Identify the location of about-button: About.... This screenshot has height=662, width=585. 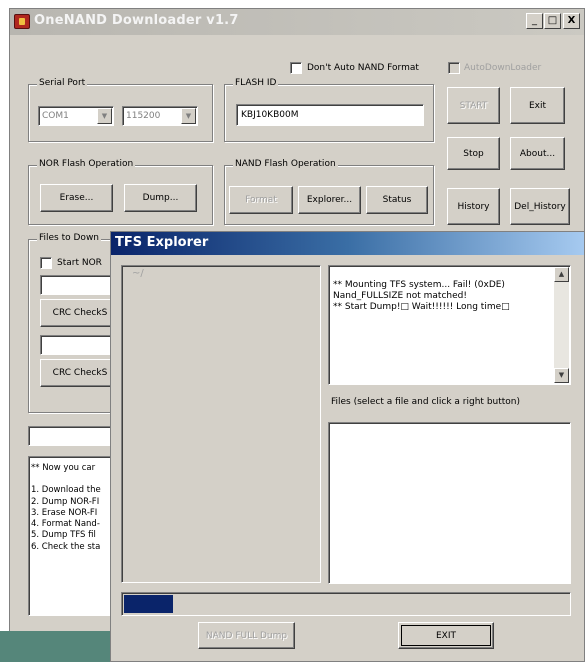
(537, 153).